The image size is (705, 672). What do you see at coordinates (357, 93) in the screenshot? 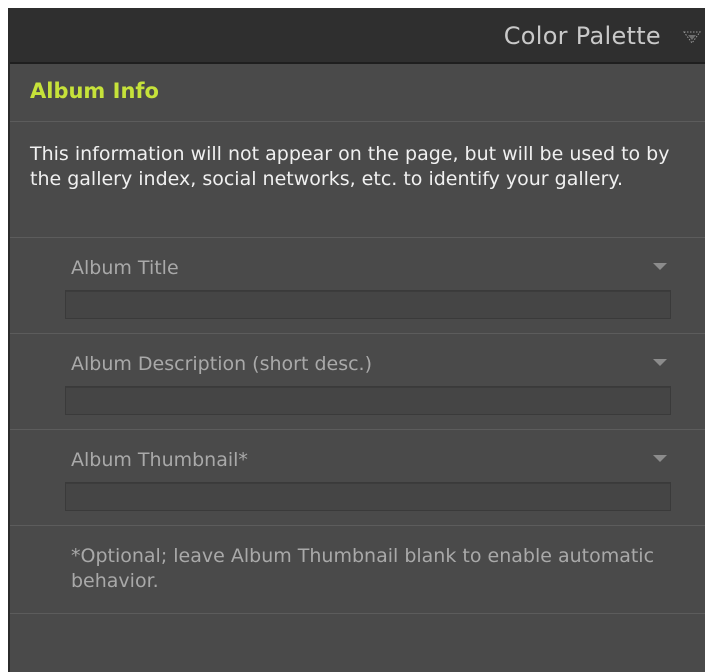
I see `section-title: Album Info` at bounding box center [357, 93].